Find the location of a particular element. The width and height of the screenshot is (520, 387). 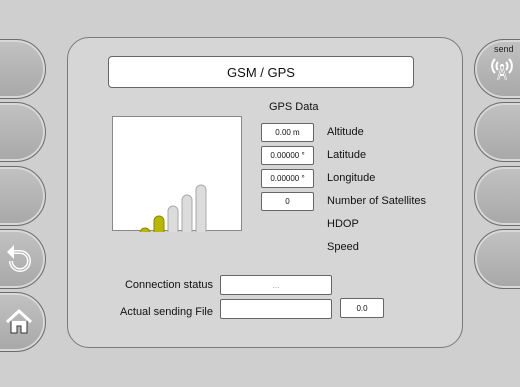

longitude-field: 0.00000 ° is located at coordinates (287, 178).